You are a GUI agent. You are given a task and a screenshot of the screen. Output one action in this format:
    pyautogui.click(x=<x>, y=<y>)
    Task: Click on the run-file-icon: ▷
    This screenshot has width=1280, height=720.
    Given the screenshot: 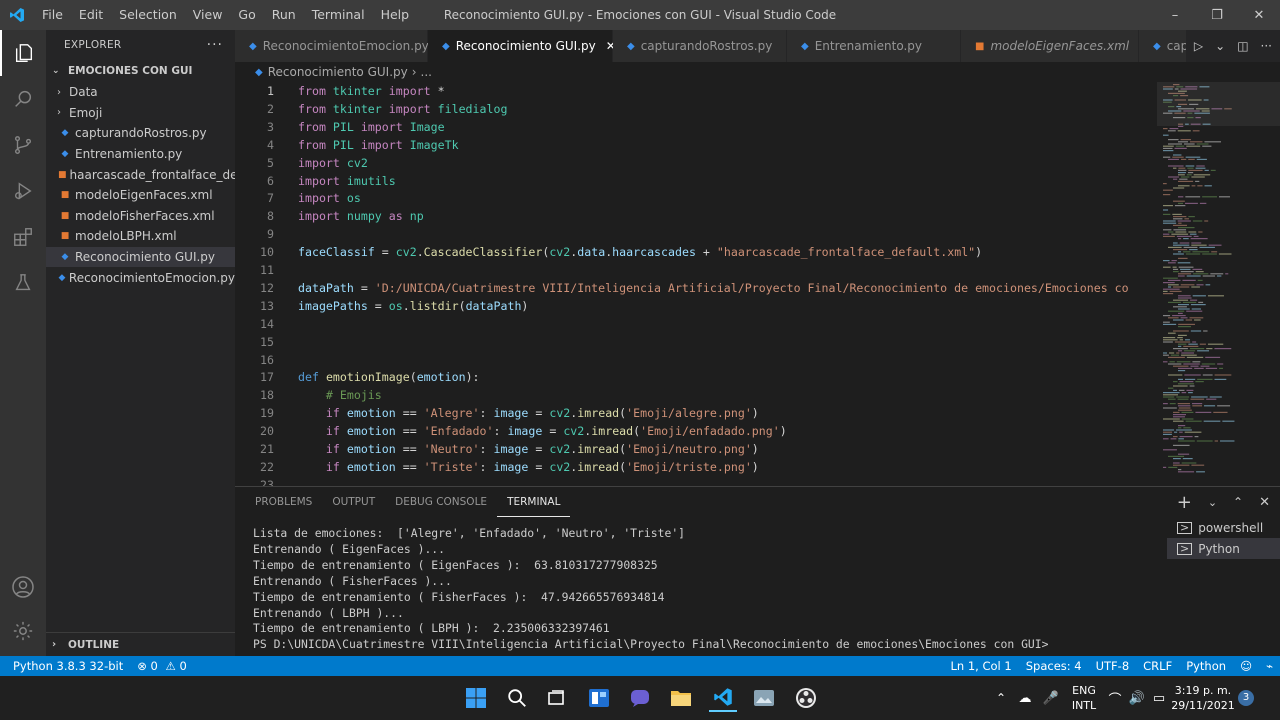 What is the action you would take?
    pyautogui.click(x=1198, y=46)
    